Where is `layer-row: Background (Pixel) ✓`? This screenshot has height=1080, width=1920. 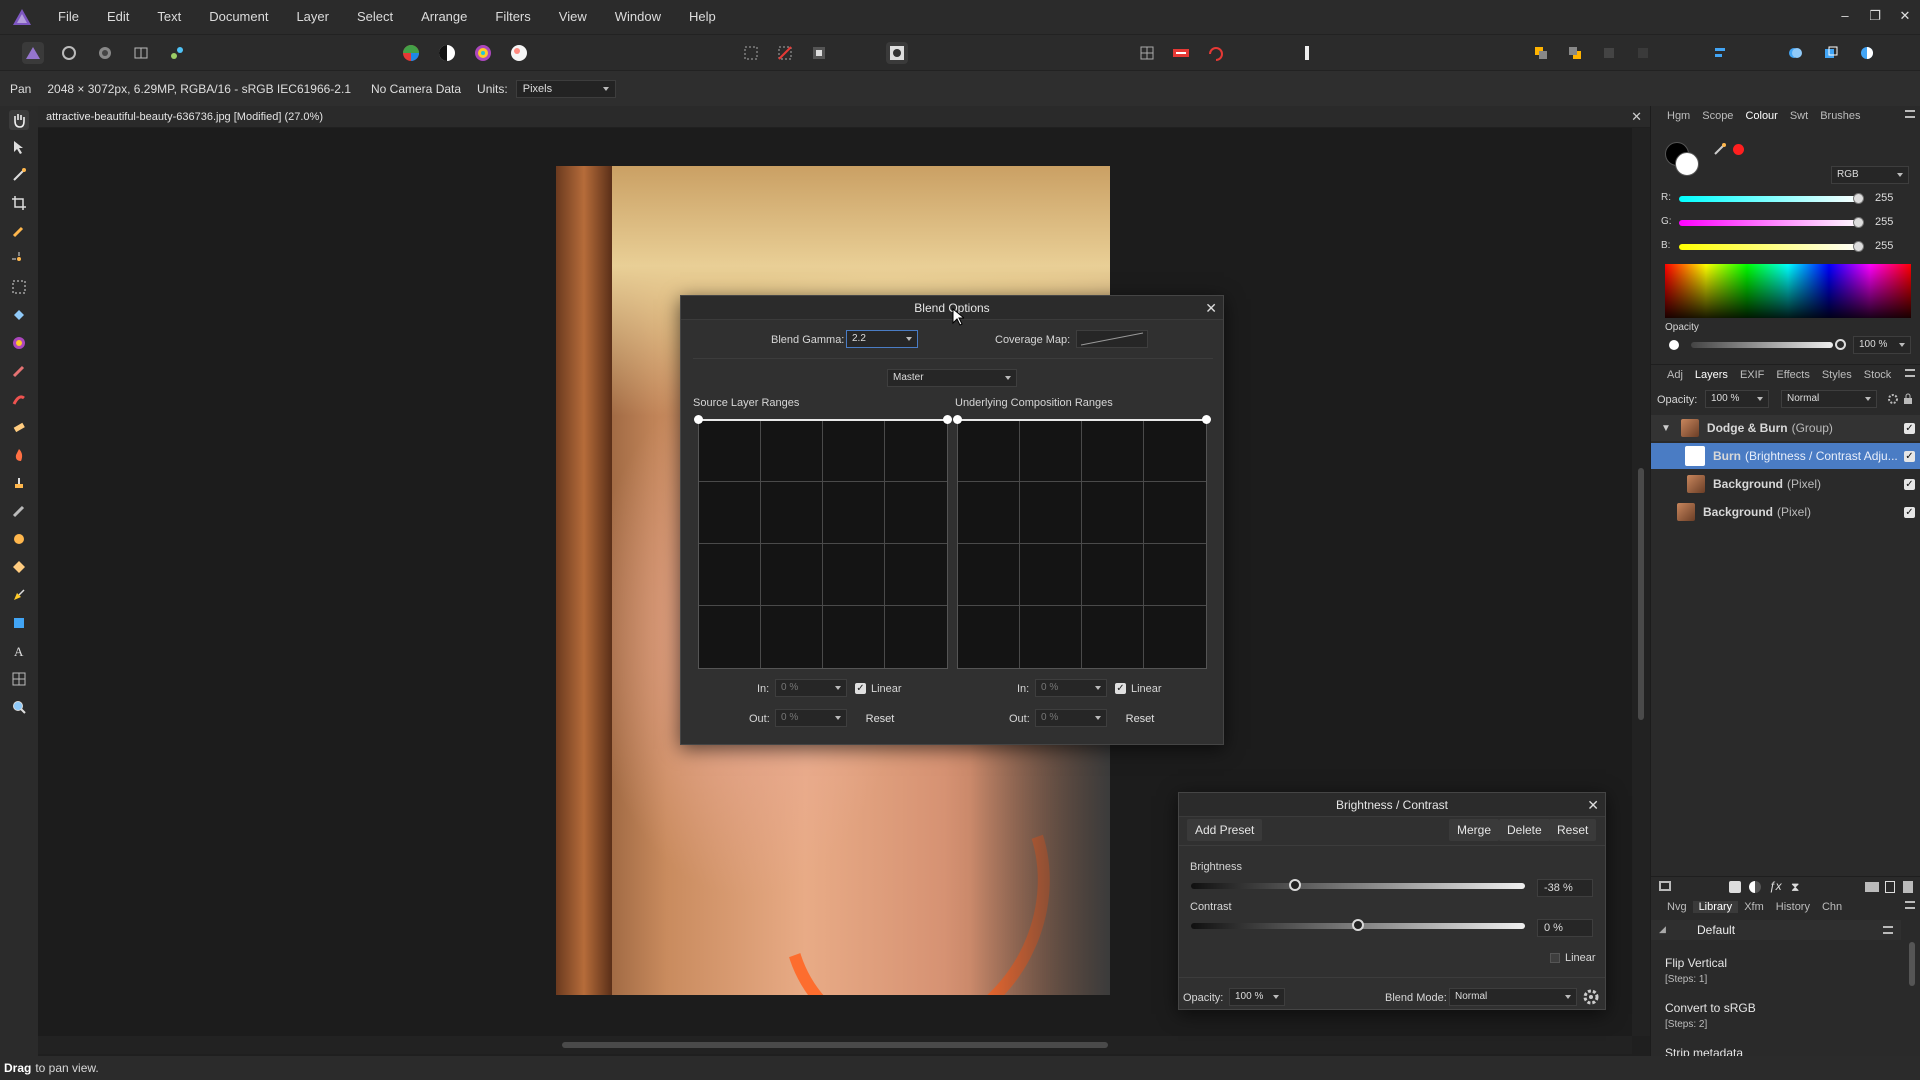 layer-row: Background (Pixel) ✓ is located at coordinates (1785, 484).